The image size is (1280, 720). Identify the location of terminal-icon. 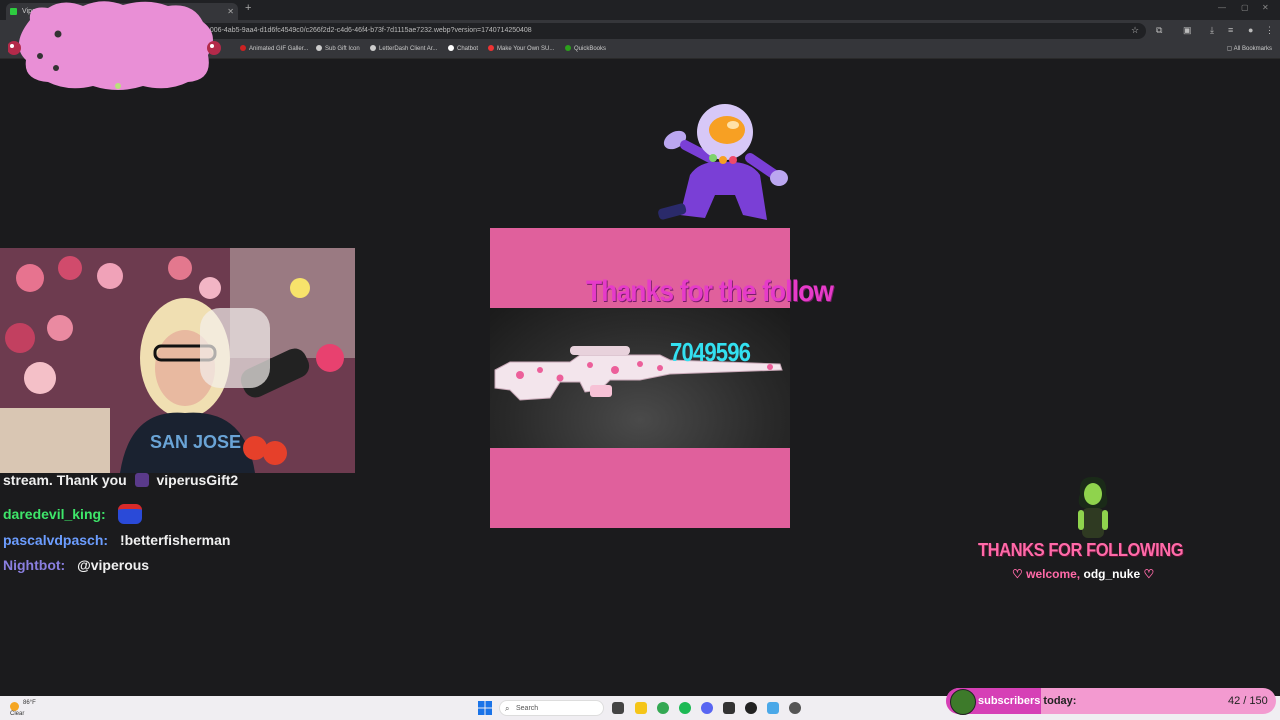
(729, 708).